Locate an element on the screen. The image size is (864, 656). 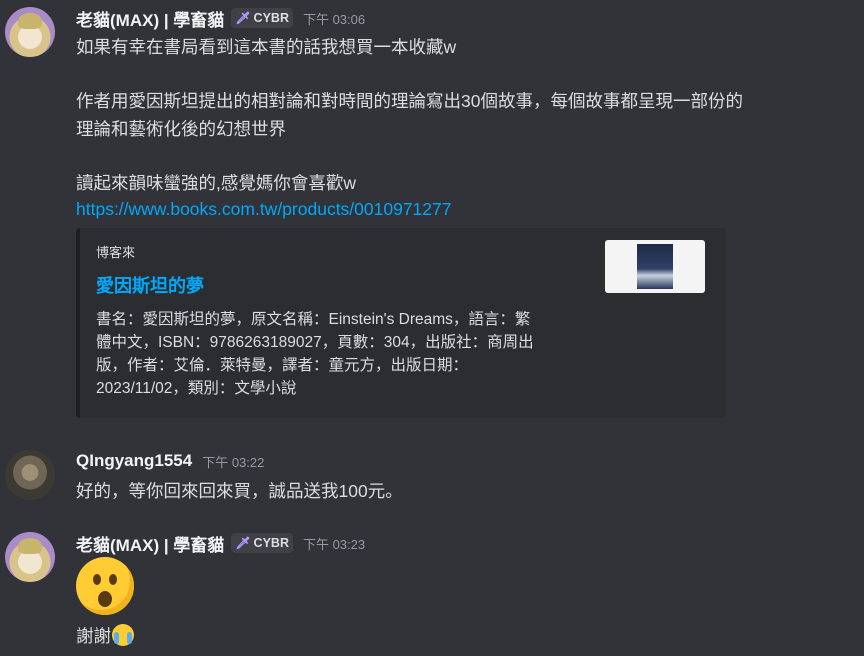
embed-thumbnail is located at coordinates (655, 266).